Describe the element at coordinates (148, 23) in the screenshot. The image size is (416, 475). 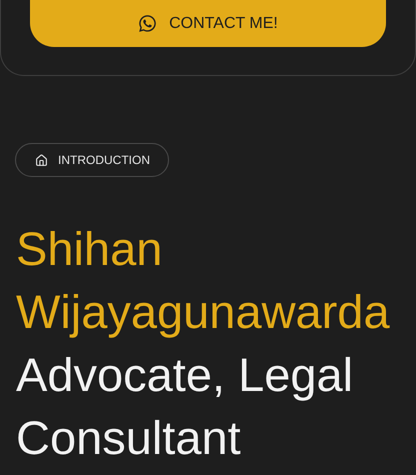
I see `chat-phone-icon` at that location.